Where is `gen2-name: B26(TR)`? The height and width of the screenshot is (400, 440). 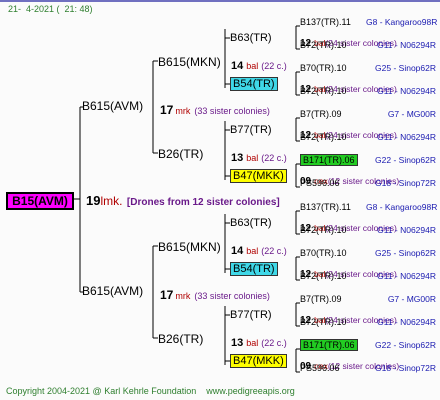
gen2-name: B26(TR) is located at coordinates (181, 339).